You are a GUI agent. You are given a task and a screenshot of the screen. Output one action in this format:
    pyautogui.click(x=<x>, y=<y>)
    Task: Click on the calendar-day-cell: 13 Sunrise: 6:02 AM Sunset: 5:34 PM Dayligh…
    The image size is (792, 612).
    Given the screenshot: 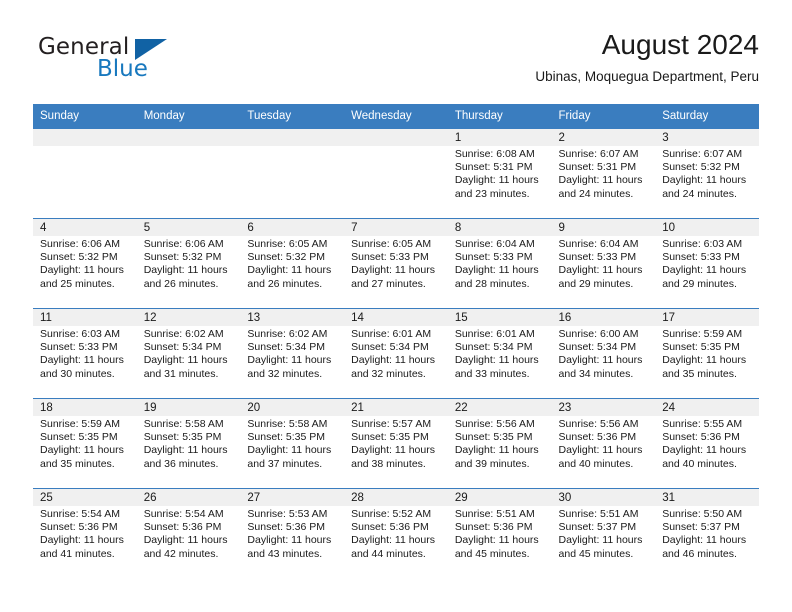 What is the action you would take?
    pyautogui.click(x=292, y=353)
    